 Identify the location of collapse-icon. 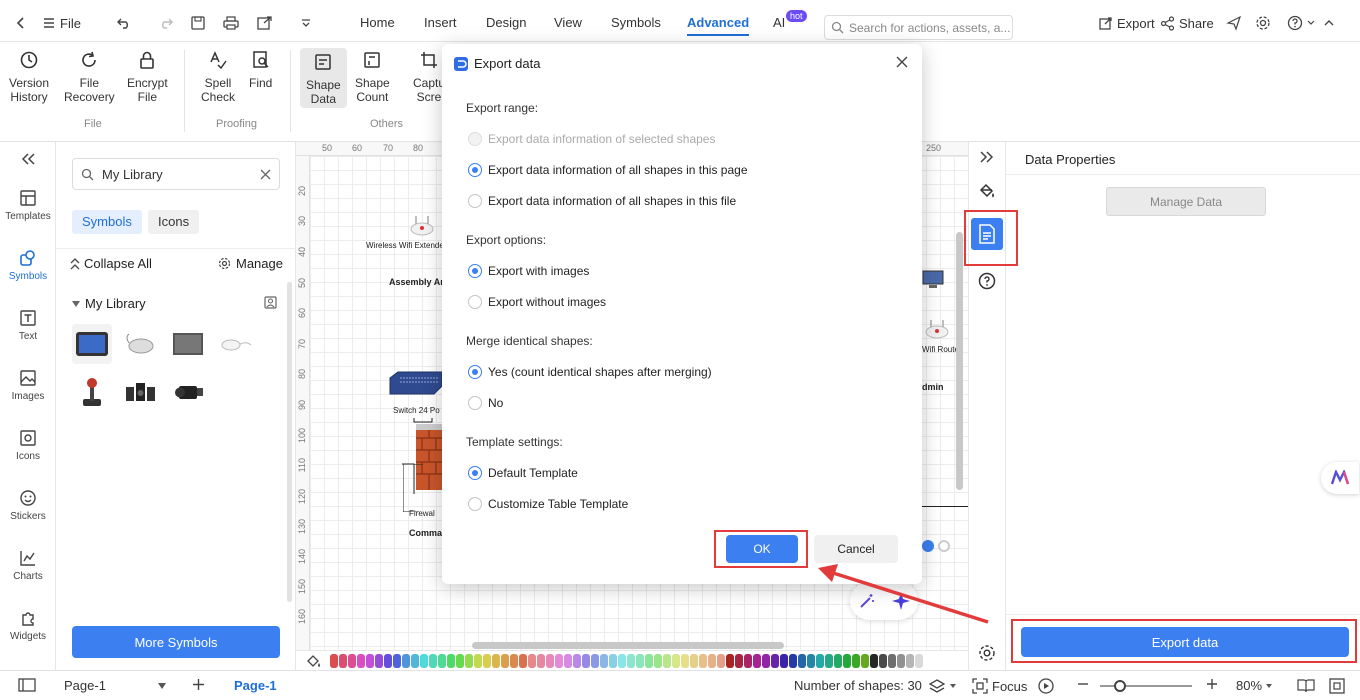
(1329, 23).